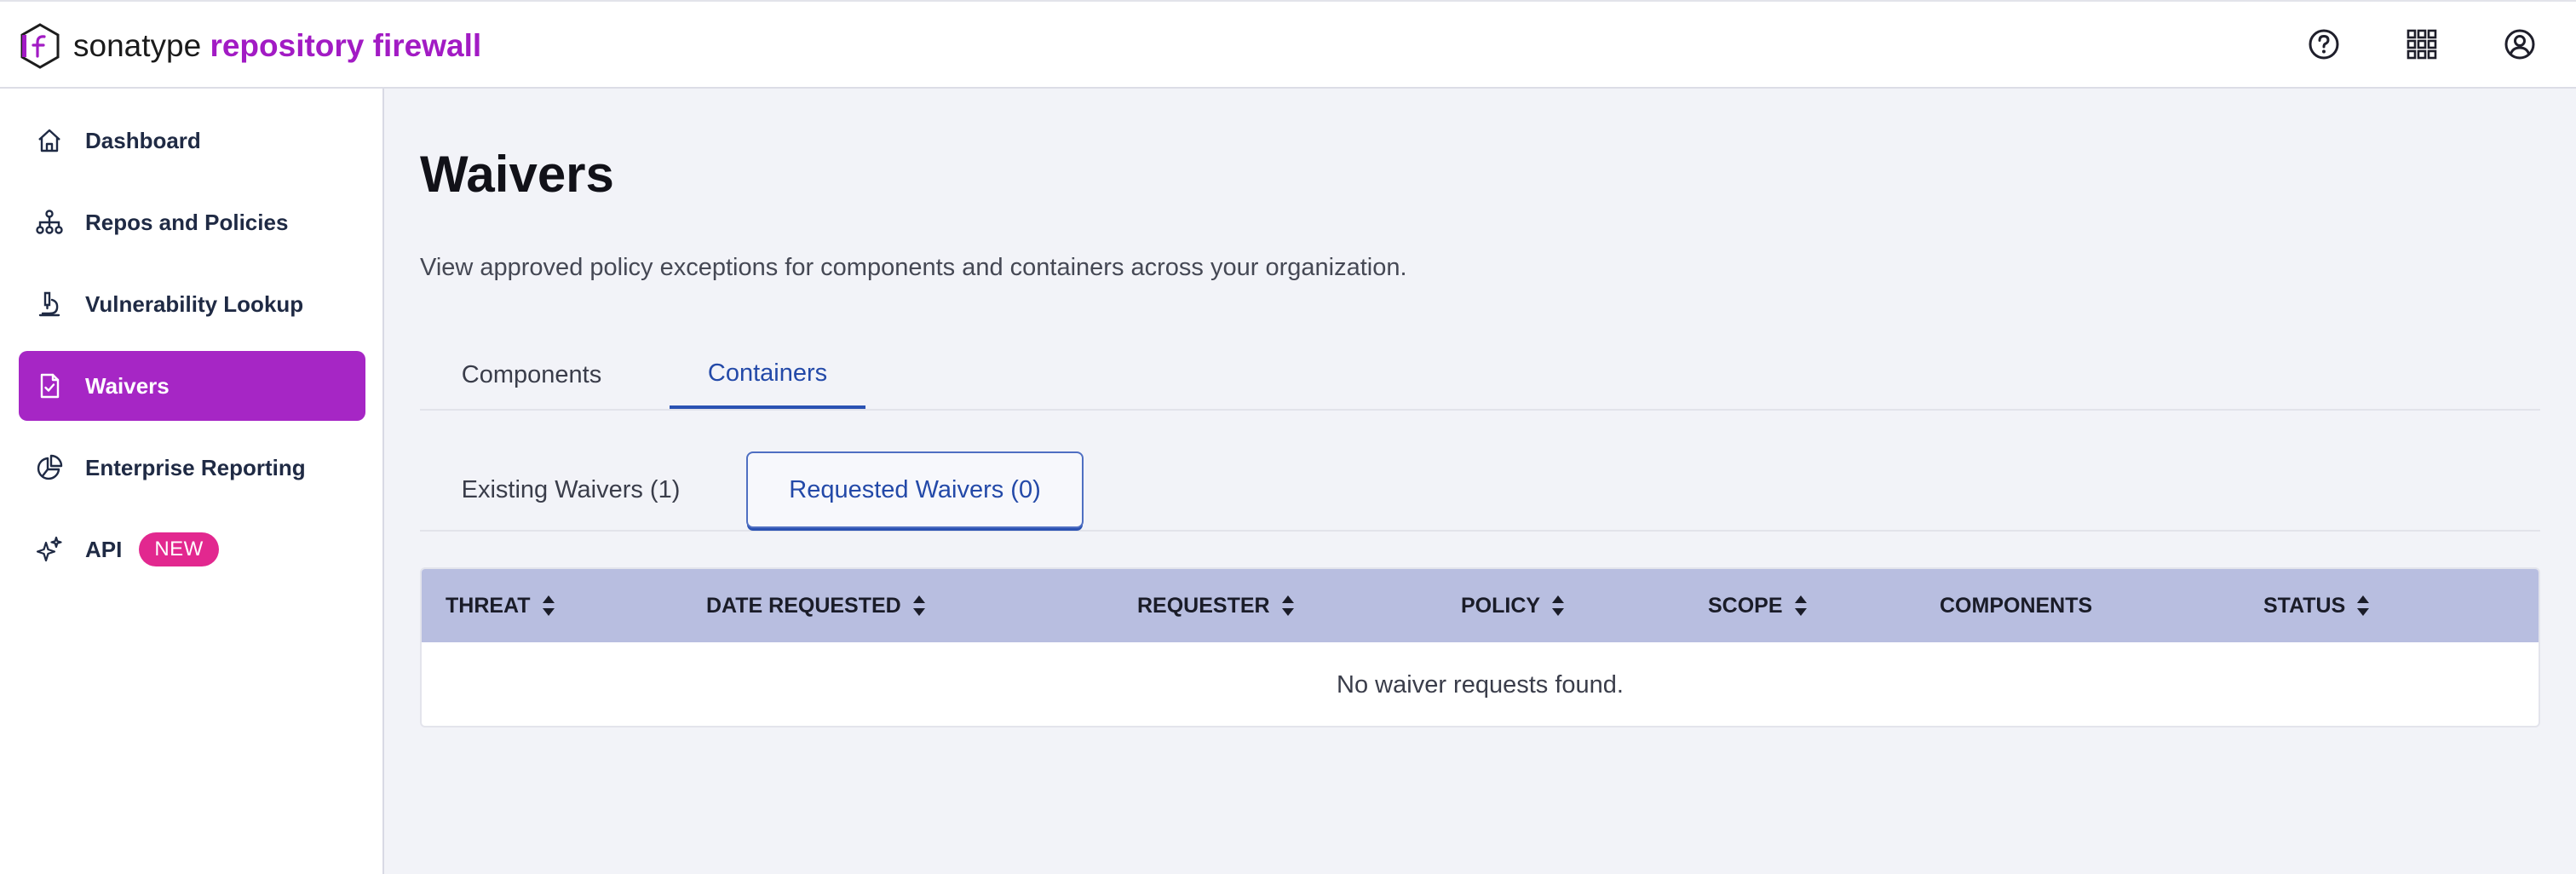 Image resolution: width=2576 pixels, height=874 pixels. I want to click on new-badge: NEW, so click(179, 549).